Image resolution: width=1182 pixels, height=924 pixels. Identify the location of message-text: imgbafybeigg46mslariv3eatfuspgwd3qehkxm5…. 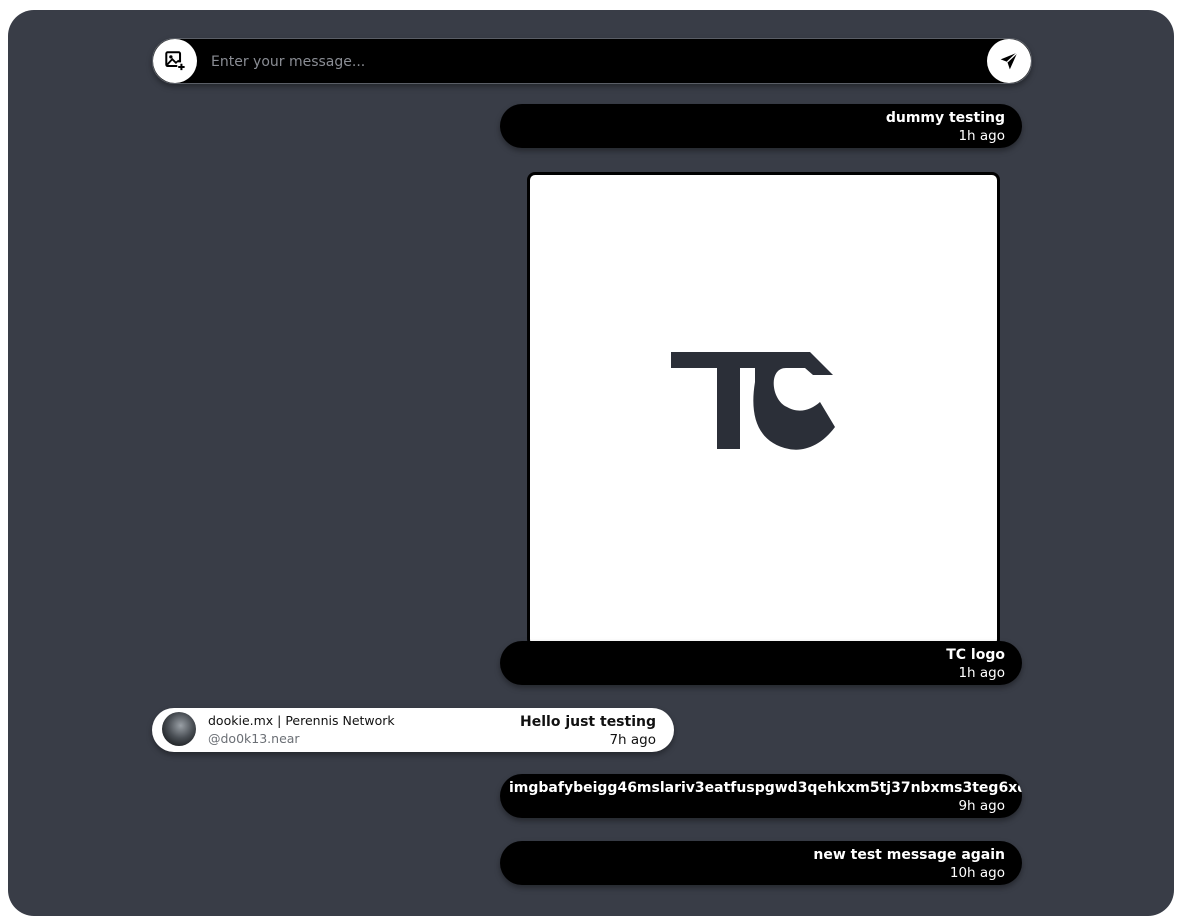
(765, 788).